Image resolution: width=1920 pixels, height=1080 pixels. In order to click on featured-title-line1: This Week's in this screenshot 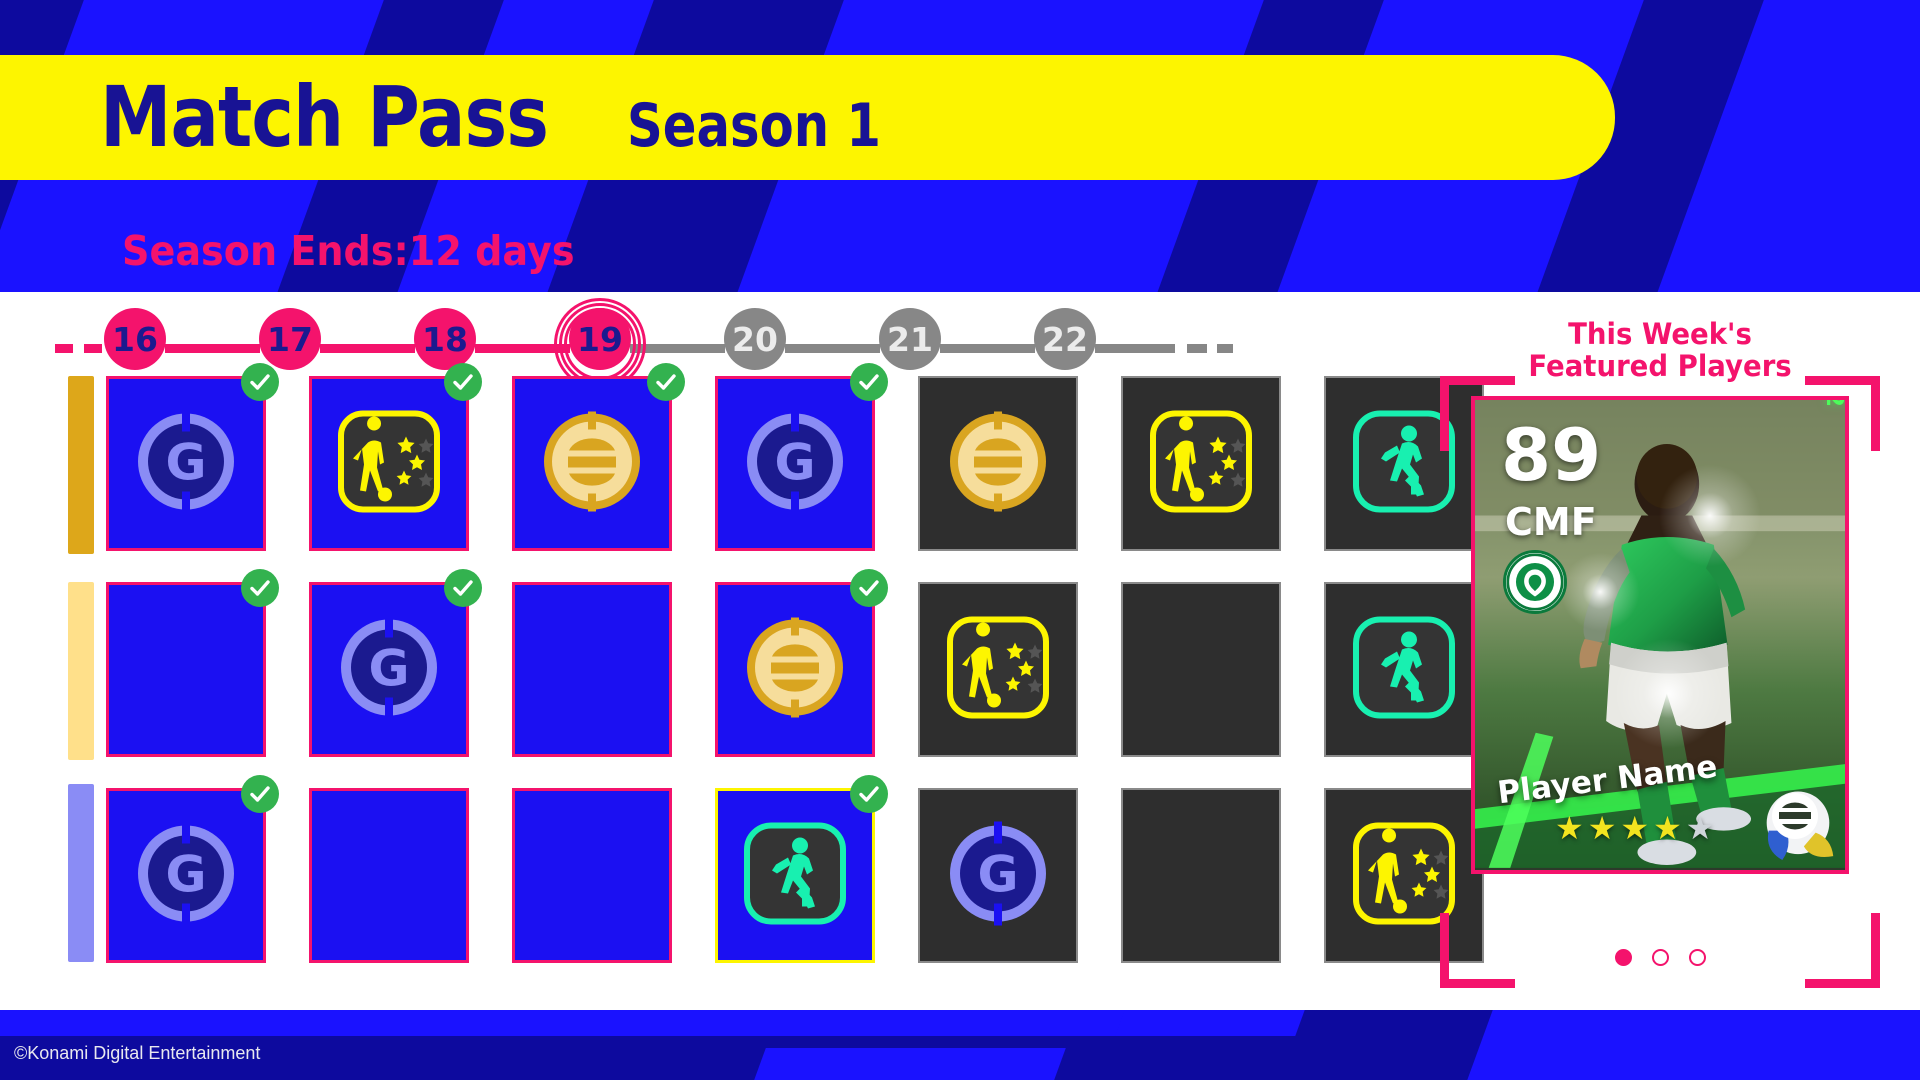, I will do `click(1660, 334)`.